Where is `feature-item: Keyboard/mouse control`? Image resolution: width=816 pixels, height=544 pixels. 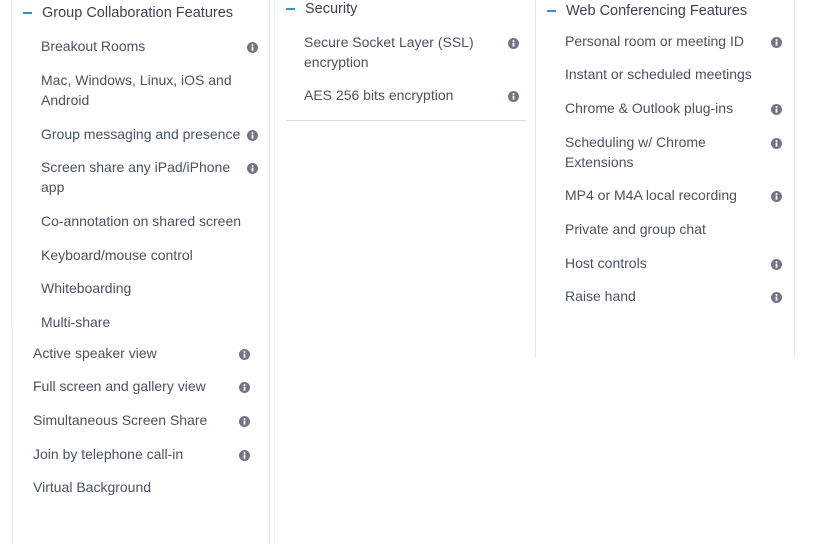
feature-item: Keyboard/mouse control is located at coordinates (117, 255).